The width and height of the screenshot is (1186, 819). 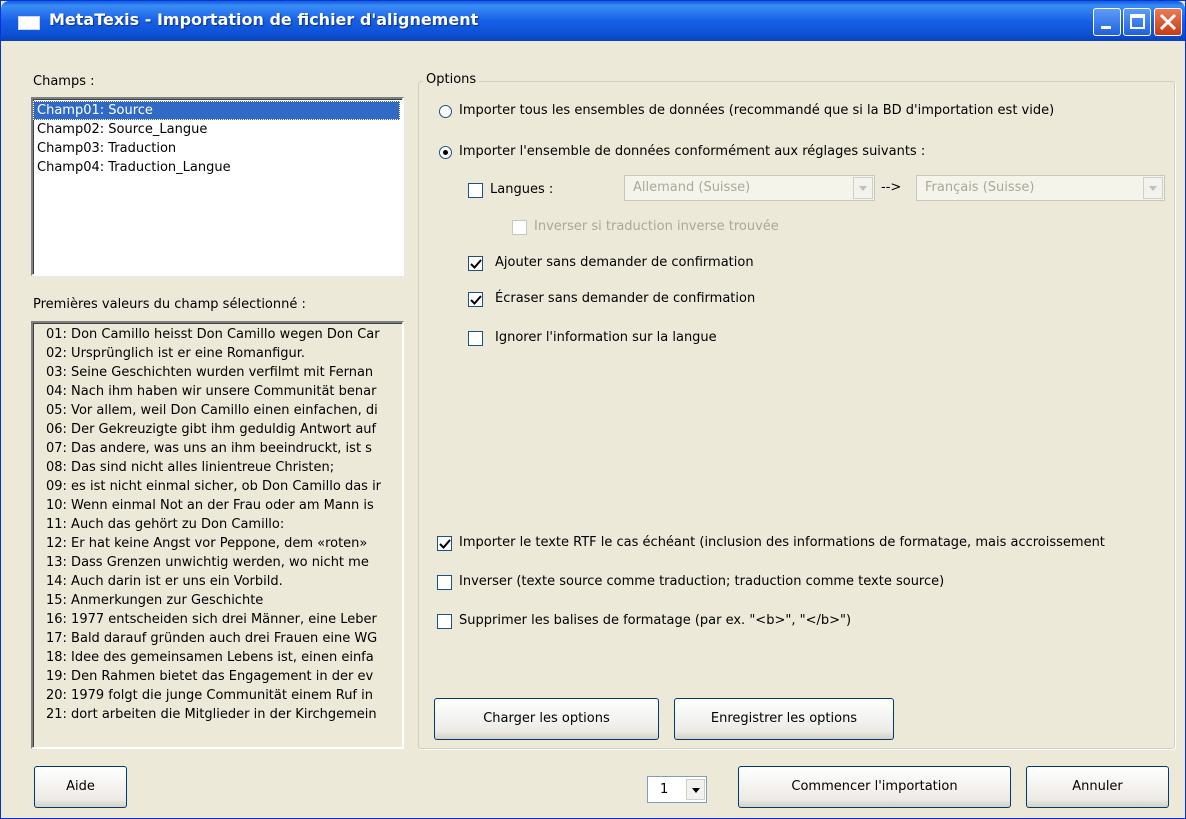 I want to click on languages-checkbox, so click(x=475, y=190).